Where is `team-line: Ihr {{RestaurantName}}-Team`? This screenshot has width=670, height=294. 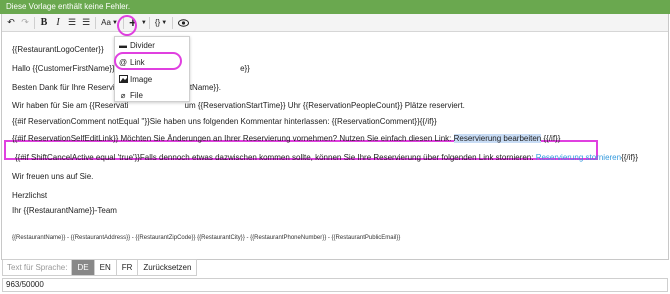
team-line: Ihr {{RestaurantName}}-Team is located at coordinates (64, 210).